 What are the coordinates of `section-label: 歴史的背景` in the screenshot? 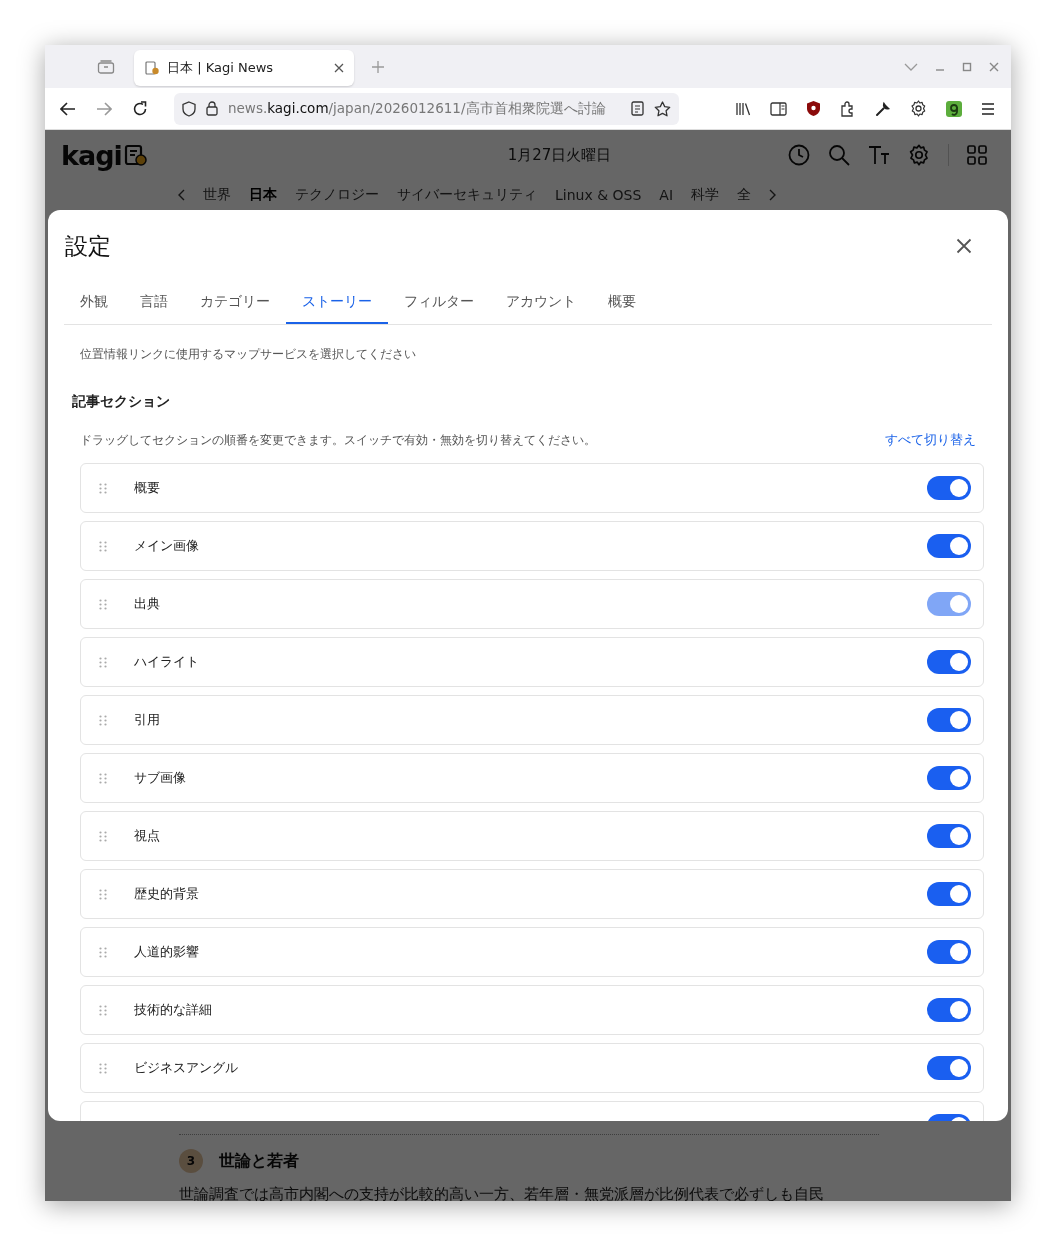 It's located at (166, 894).